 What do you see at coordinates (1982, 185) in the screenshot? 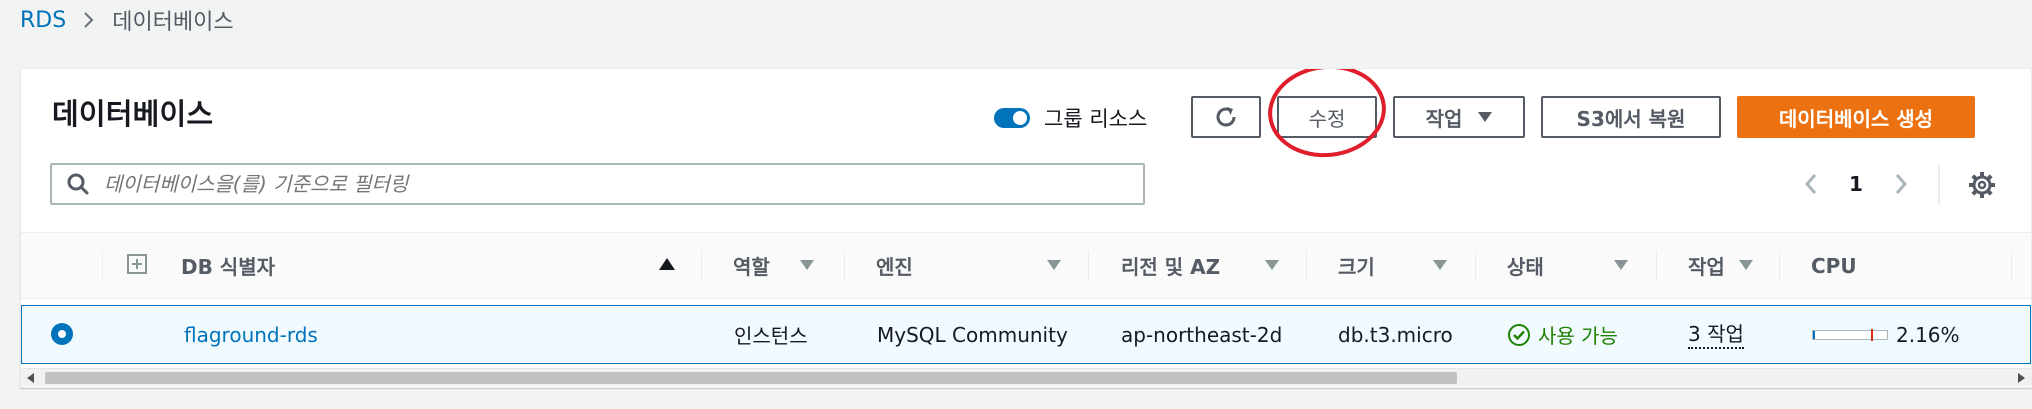
I see `gear-icon` at bounding box center [1982, 185].